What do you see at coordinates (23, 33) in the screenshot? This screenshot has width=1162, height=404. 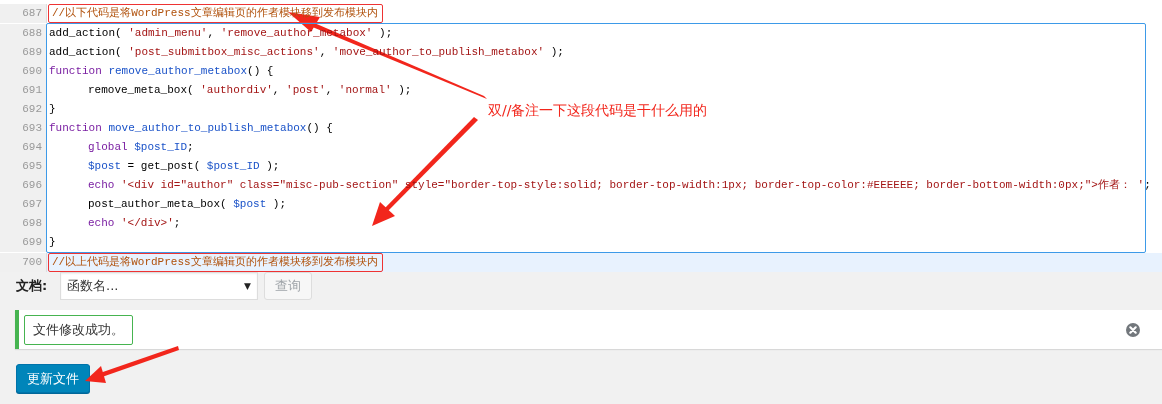 I see `line-number: 688` at bounding box center [23, 33].